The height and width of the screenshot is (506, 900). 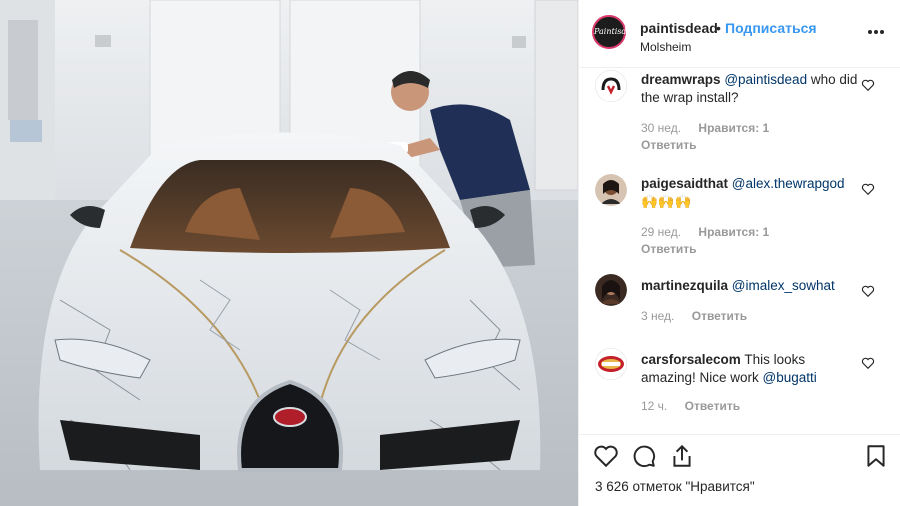 I want to click on follow-button: Подписаться, so click(x=771, y=28).